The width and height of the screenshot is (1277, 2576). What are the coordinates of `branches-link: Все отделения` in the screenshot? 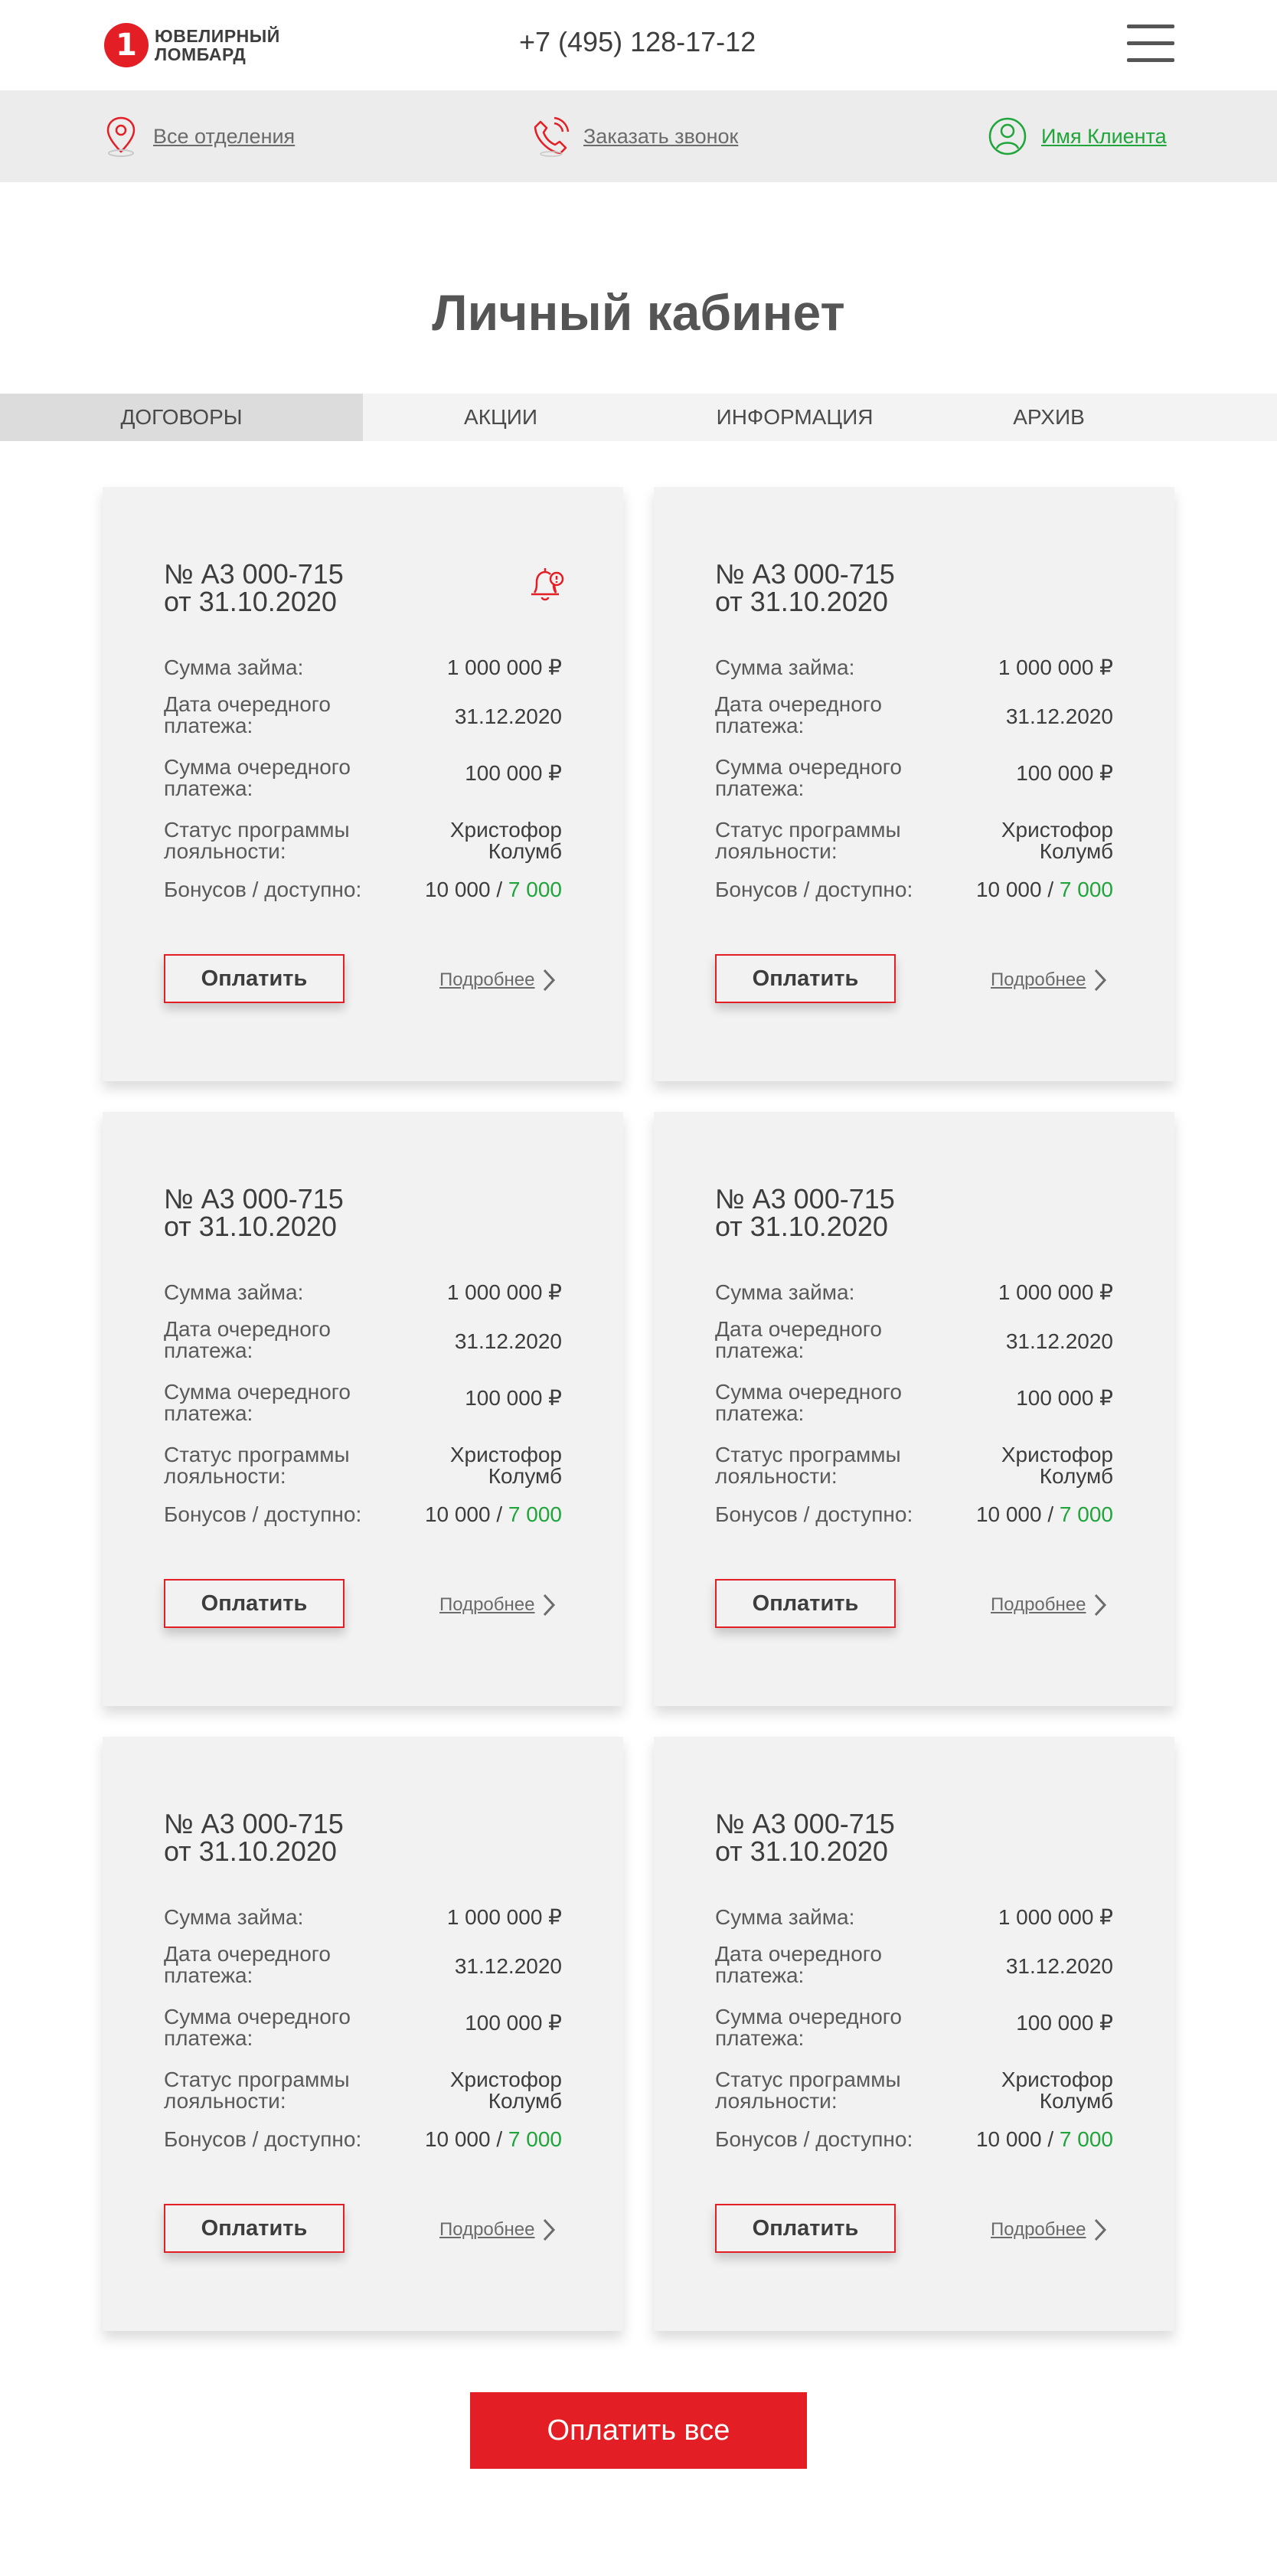 It's located at (199, 136).